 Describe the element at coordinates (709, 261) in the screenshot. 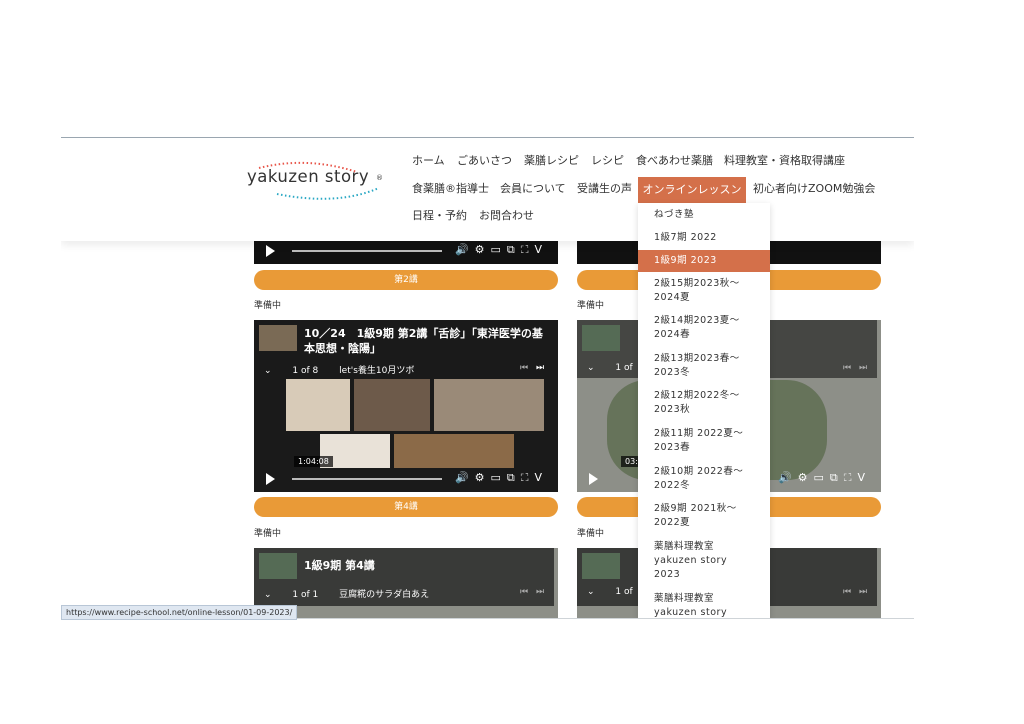

I see `dropdown-item-active: 1級9期 2023` at that location.